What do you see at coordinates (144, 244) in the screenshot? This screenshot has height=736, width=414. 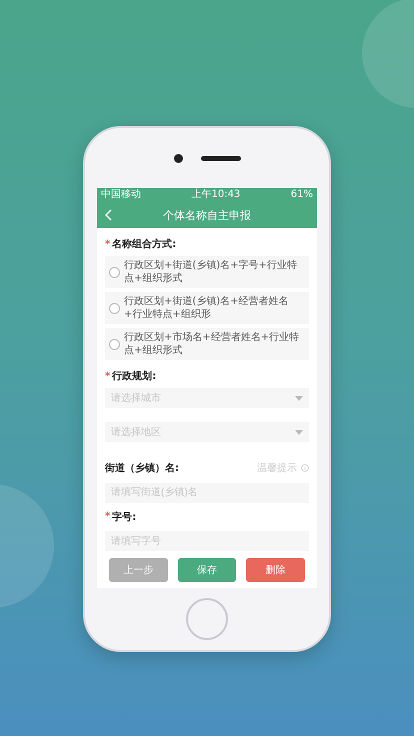 I see `field-label: 名称组合方式:` at bounding box center [144, 244].